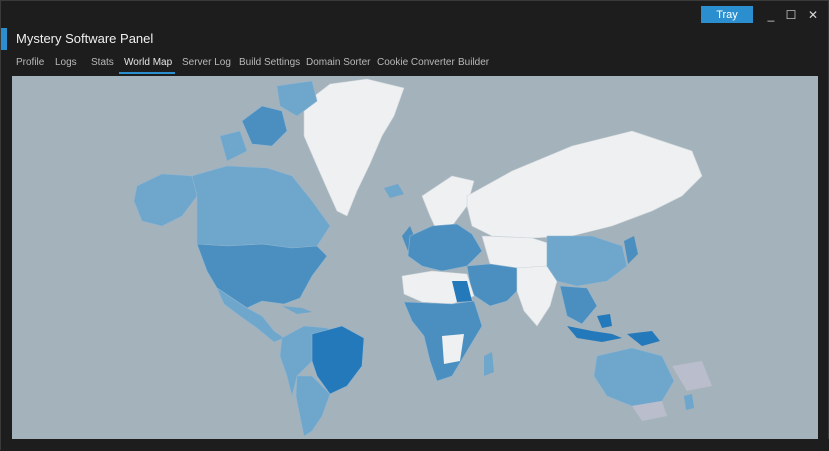 The width and height of the screenshot is (829, 451). What do you see at coordinates (813, 15) in the screenshot?
I see `close-icon: ✕` at bounding box center [813, 15].